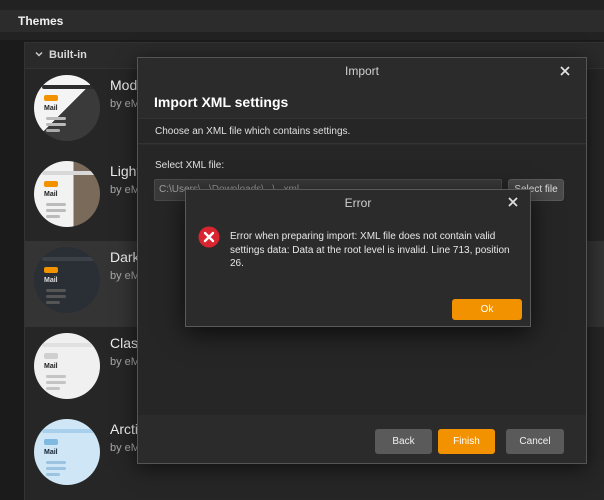  What do you see at coordinates (124, 85) in the screenshot?
I see `theme-name: Mod` at bounding box center [124, 85].